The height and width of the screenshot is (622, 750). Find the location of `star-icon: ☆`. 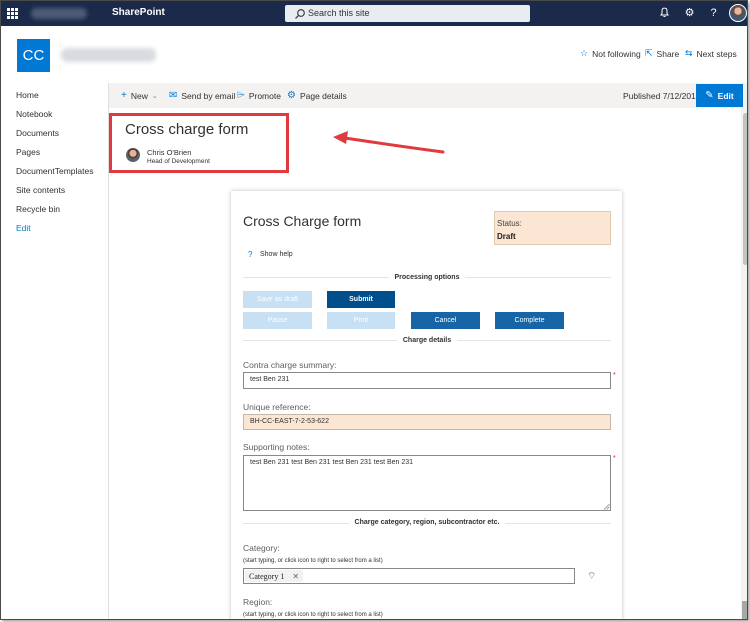

star-icon: ☆ is located at coordinates (584, 53).